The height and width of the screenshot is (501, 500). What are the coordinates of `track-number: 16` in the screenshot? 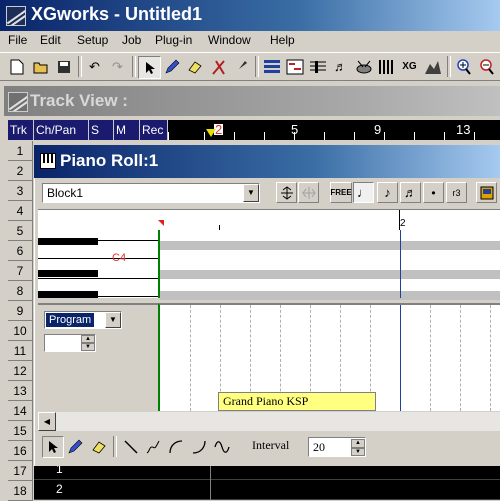 It's located at (20, 451).